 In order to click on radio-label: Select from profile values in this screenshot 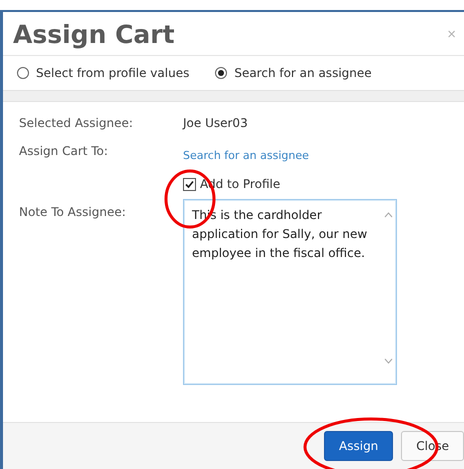, I will do `click(113, 73)`.